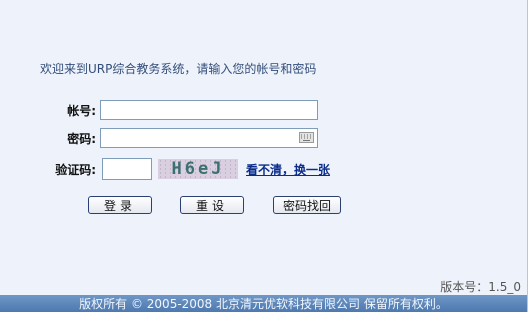 Image resolution: width=528 pixels, height=312 pixels. Describe the element at coordinates (178, 69) in the screenshot. I see `welcome-message: 欢迎来到URP综合教务系统，请输入您的帐号和密码` at that location.